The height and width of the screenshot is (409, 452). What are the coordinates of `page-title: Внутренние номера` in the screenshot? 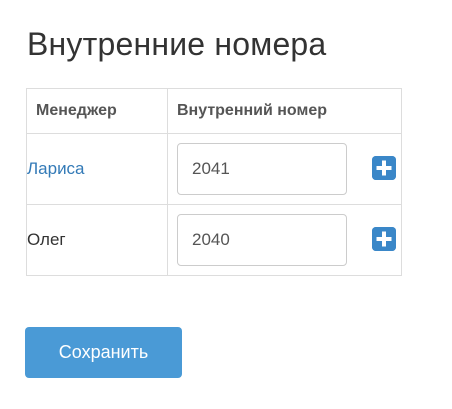 It's located at (177, 44).